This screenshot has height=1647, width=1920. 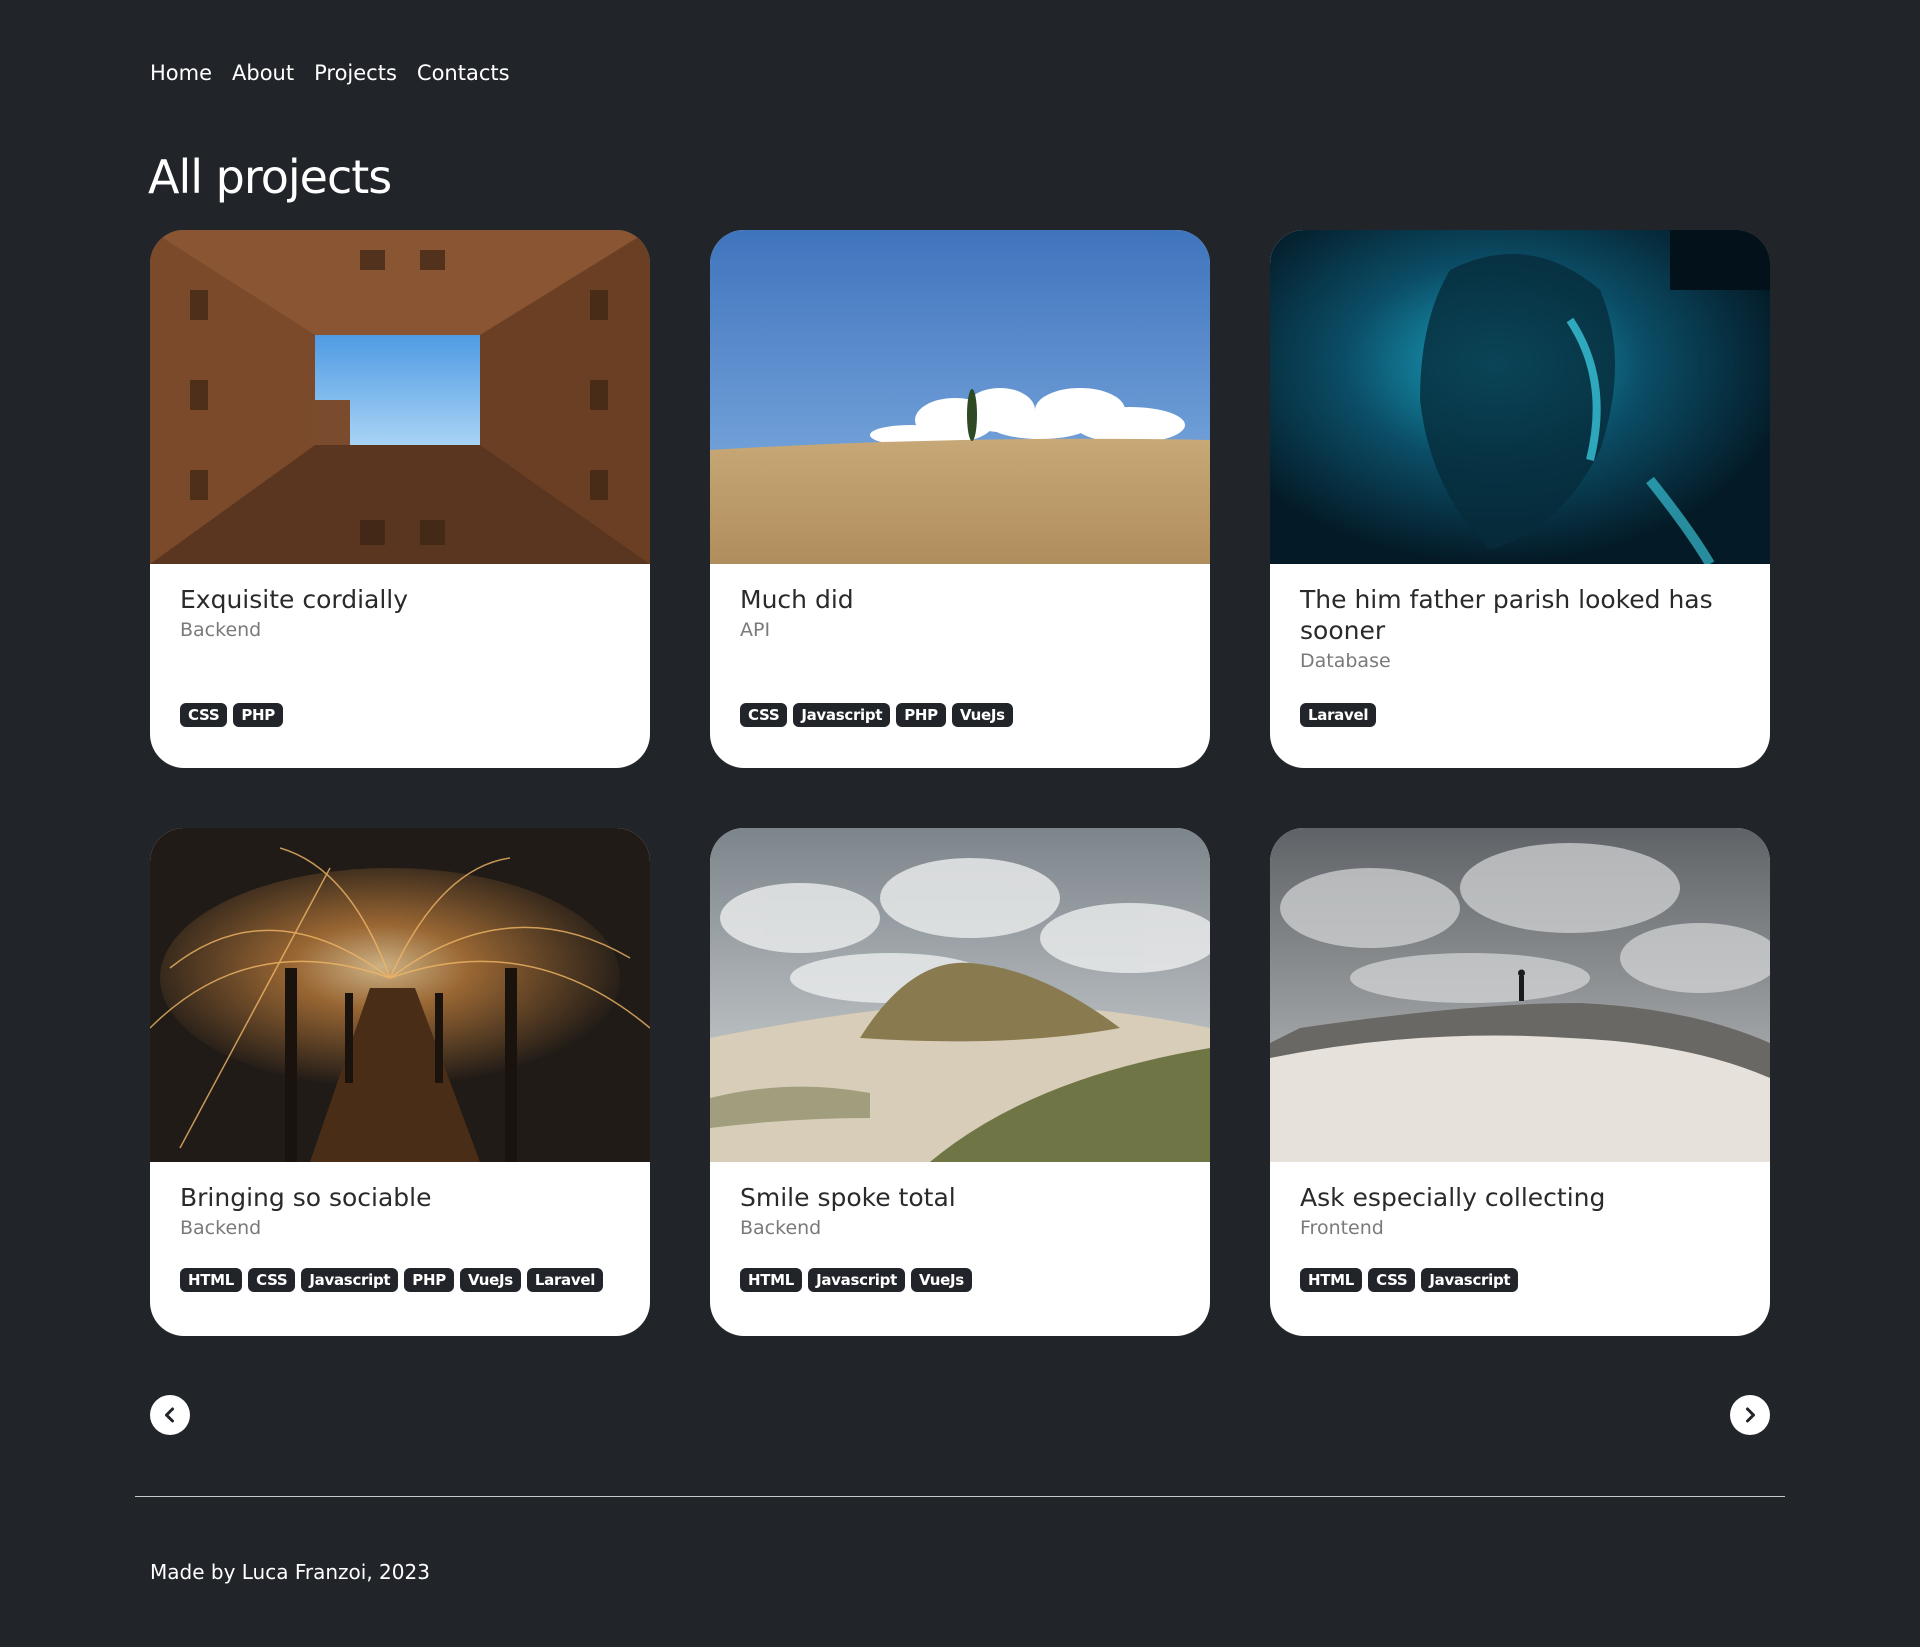 I want to click on nav-projects: Projects, so click(x=355, y=73).